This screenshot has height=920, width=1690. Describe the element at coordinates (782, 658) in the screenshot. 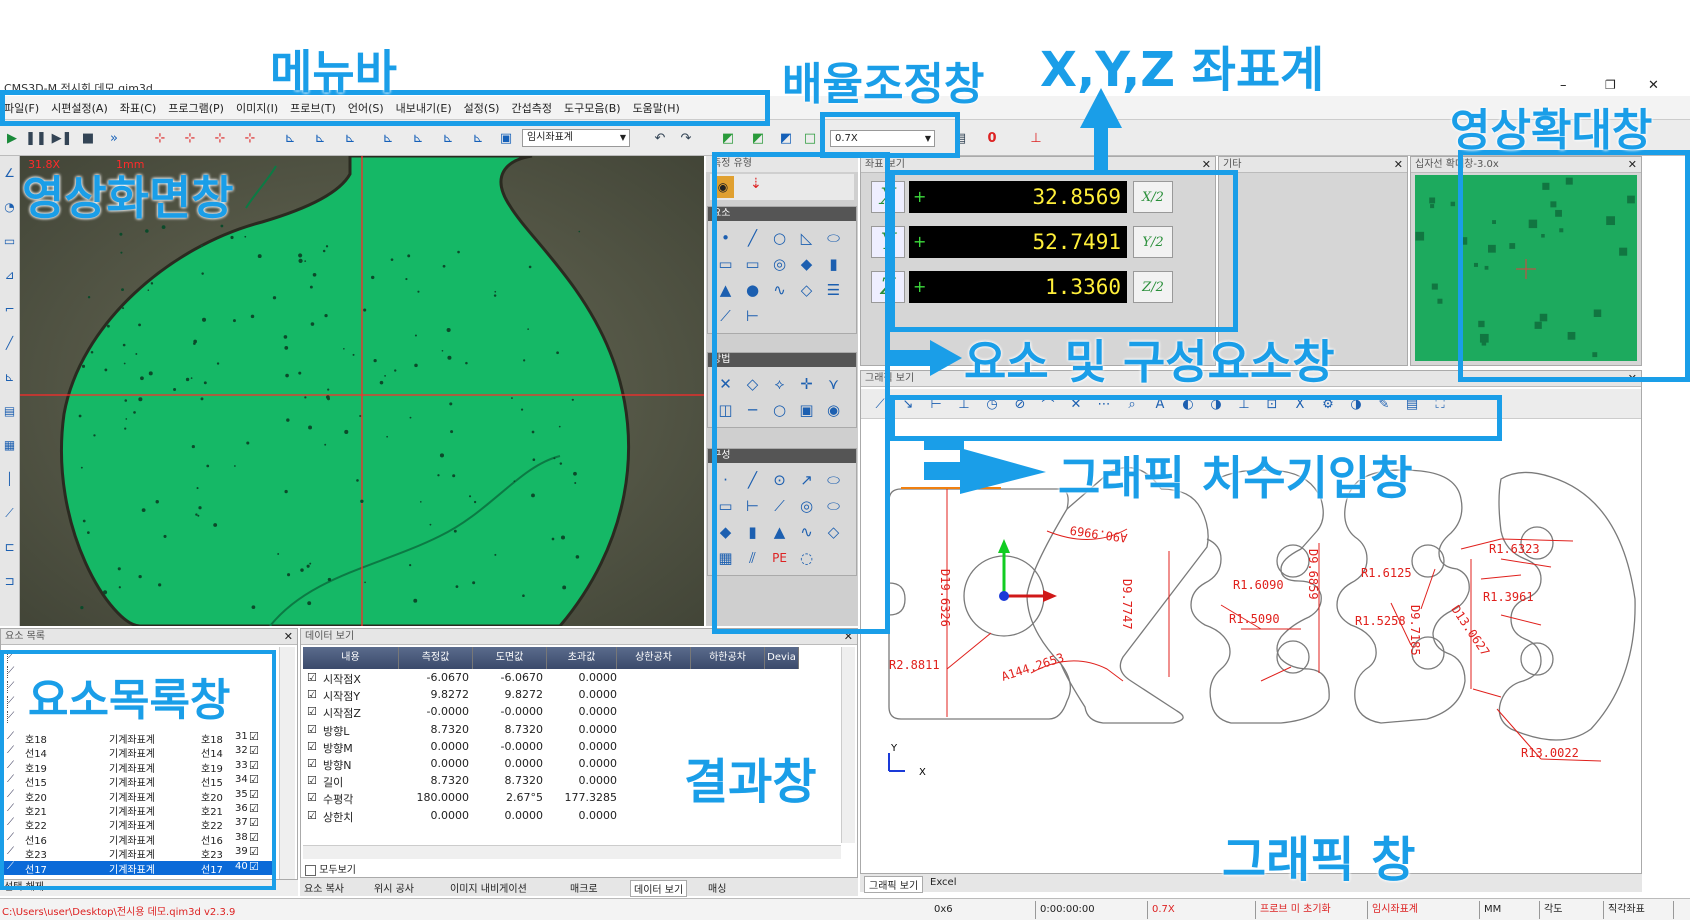

I see `column-header: Devia` at that location.